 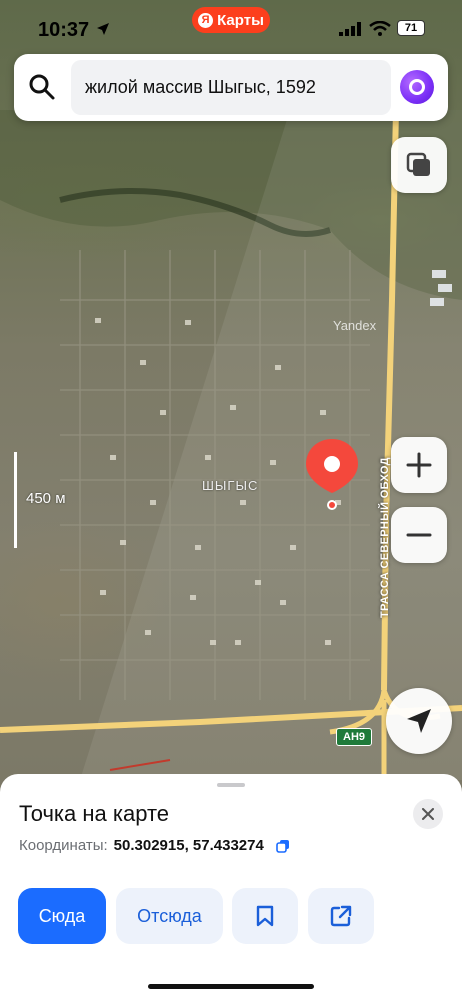 What do you see at coordinates (206, 20) in the screenshot?
I see `yandex-logo-icon: Я` at bounding box center [206, 20].